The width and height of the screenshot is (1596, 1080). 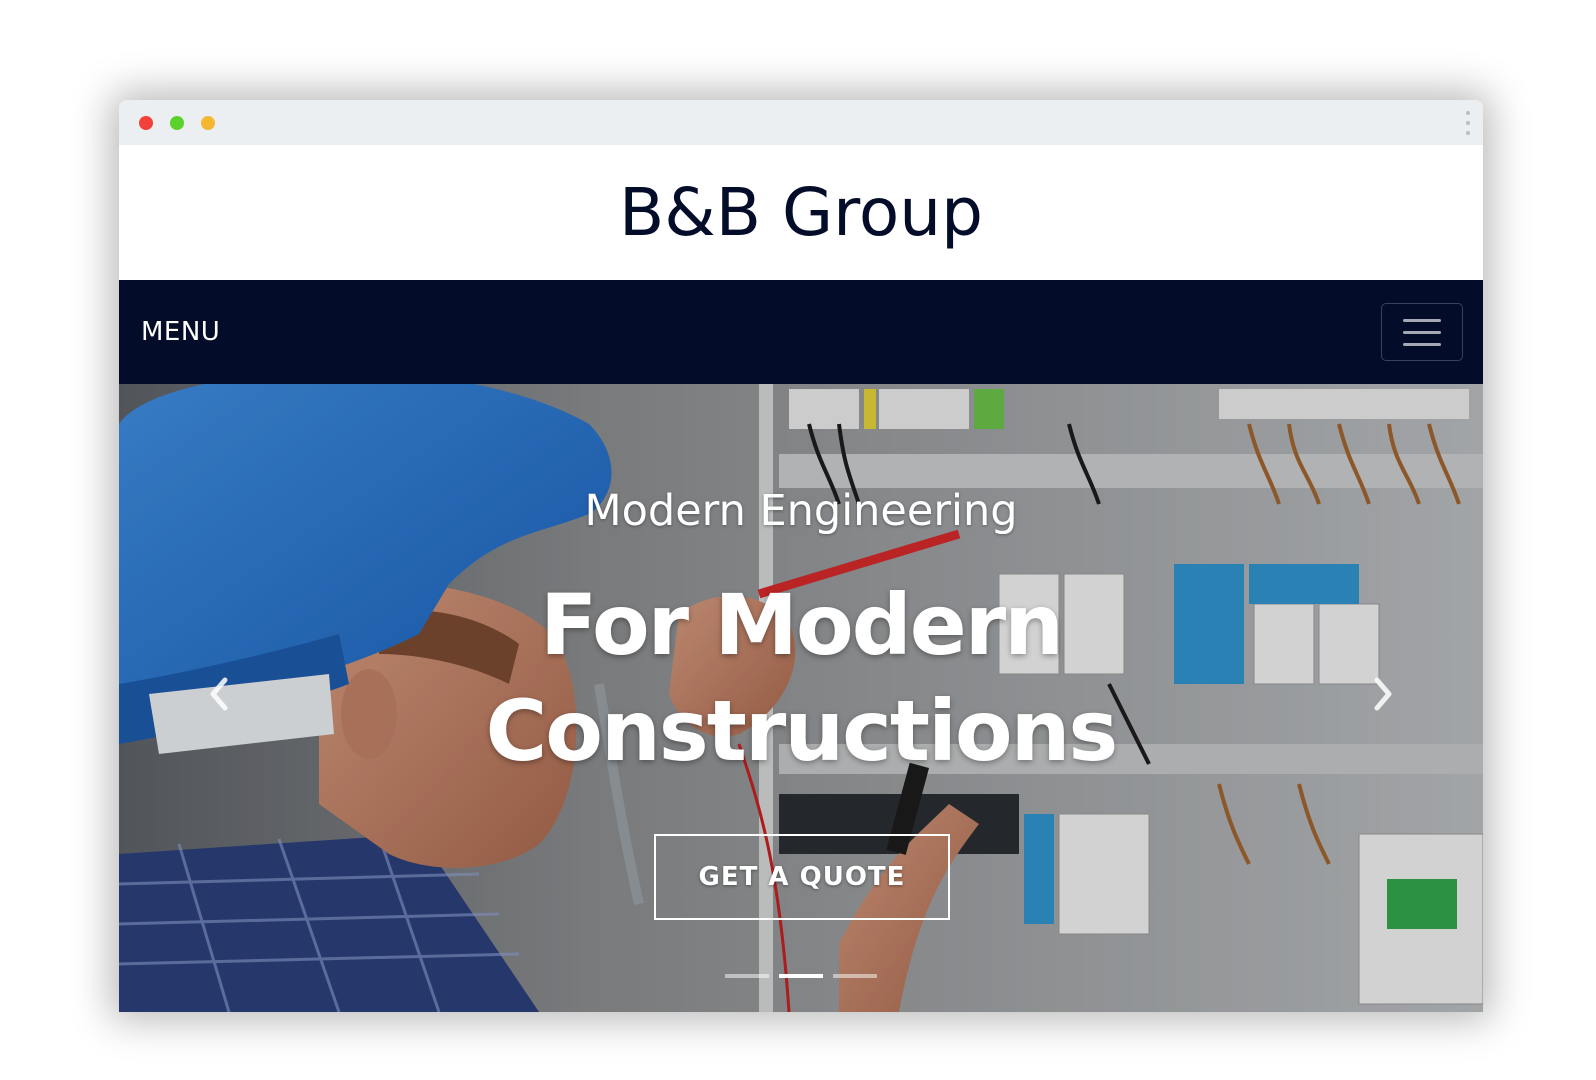 I want to click on hero-subheading: Modern Engineering, so click(x=801, y=511).